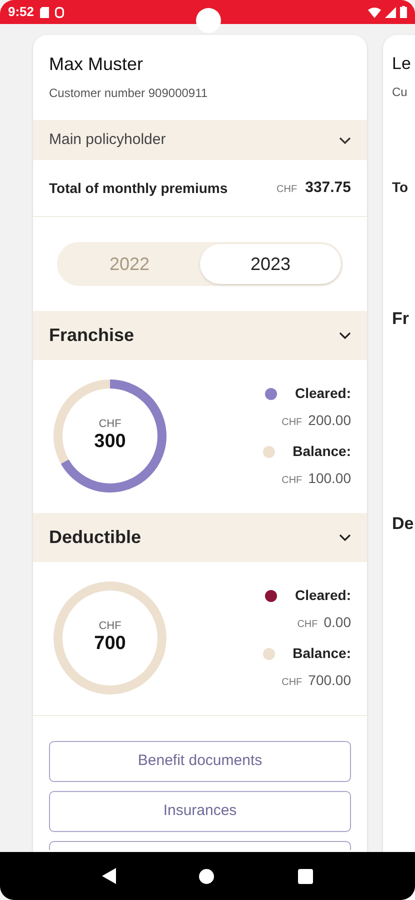  I want to click on status-time: 9:52, so click(21, 12).